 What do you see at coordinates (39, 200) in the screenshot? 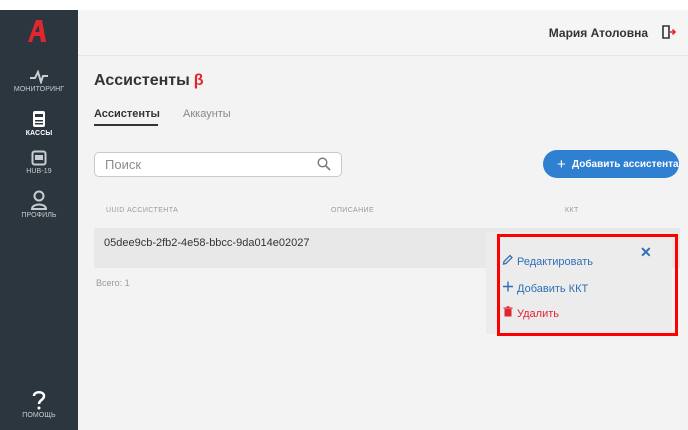
I see `user-icon` at bounding box center [39, 200].